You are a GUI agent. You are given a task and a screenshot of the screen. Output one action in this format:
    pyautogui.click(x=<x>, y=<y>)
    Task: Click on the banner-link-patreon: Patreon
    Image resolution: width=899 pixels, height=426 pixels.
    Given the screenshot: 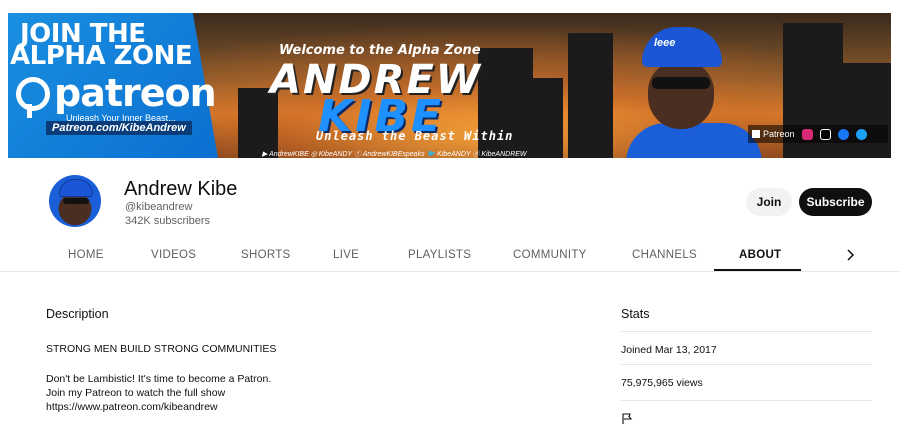 What is the action you would take?
    pyautogui.click(x=773, y=134)
    